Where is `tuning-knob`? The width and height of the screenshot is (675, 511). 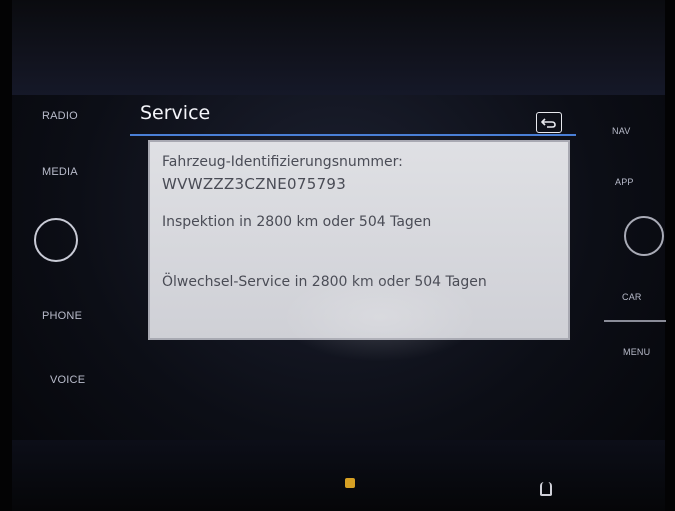 tuning-knob is located at coordinates (644, 236).